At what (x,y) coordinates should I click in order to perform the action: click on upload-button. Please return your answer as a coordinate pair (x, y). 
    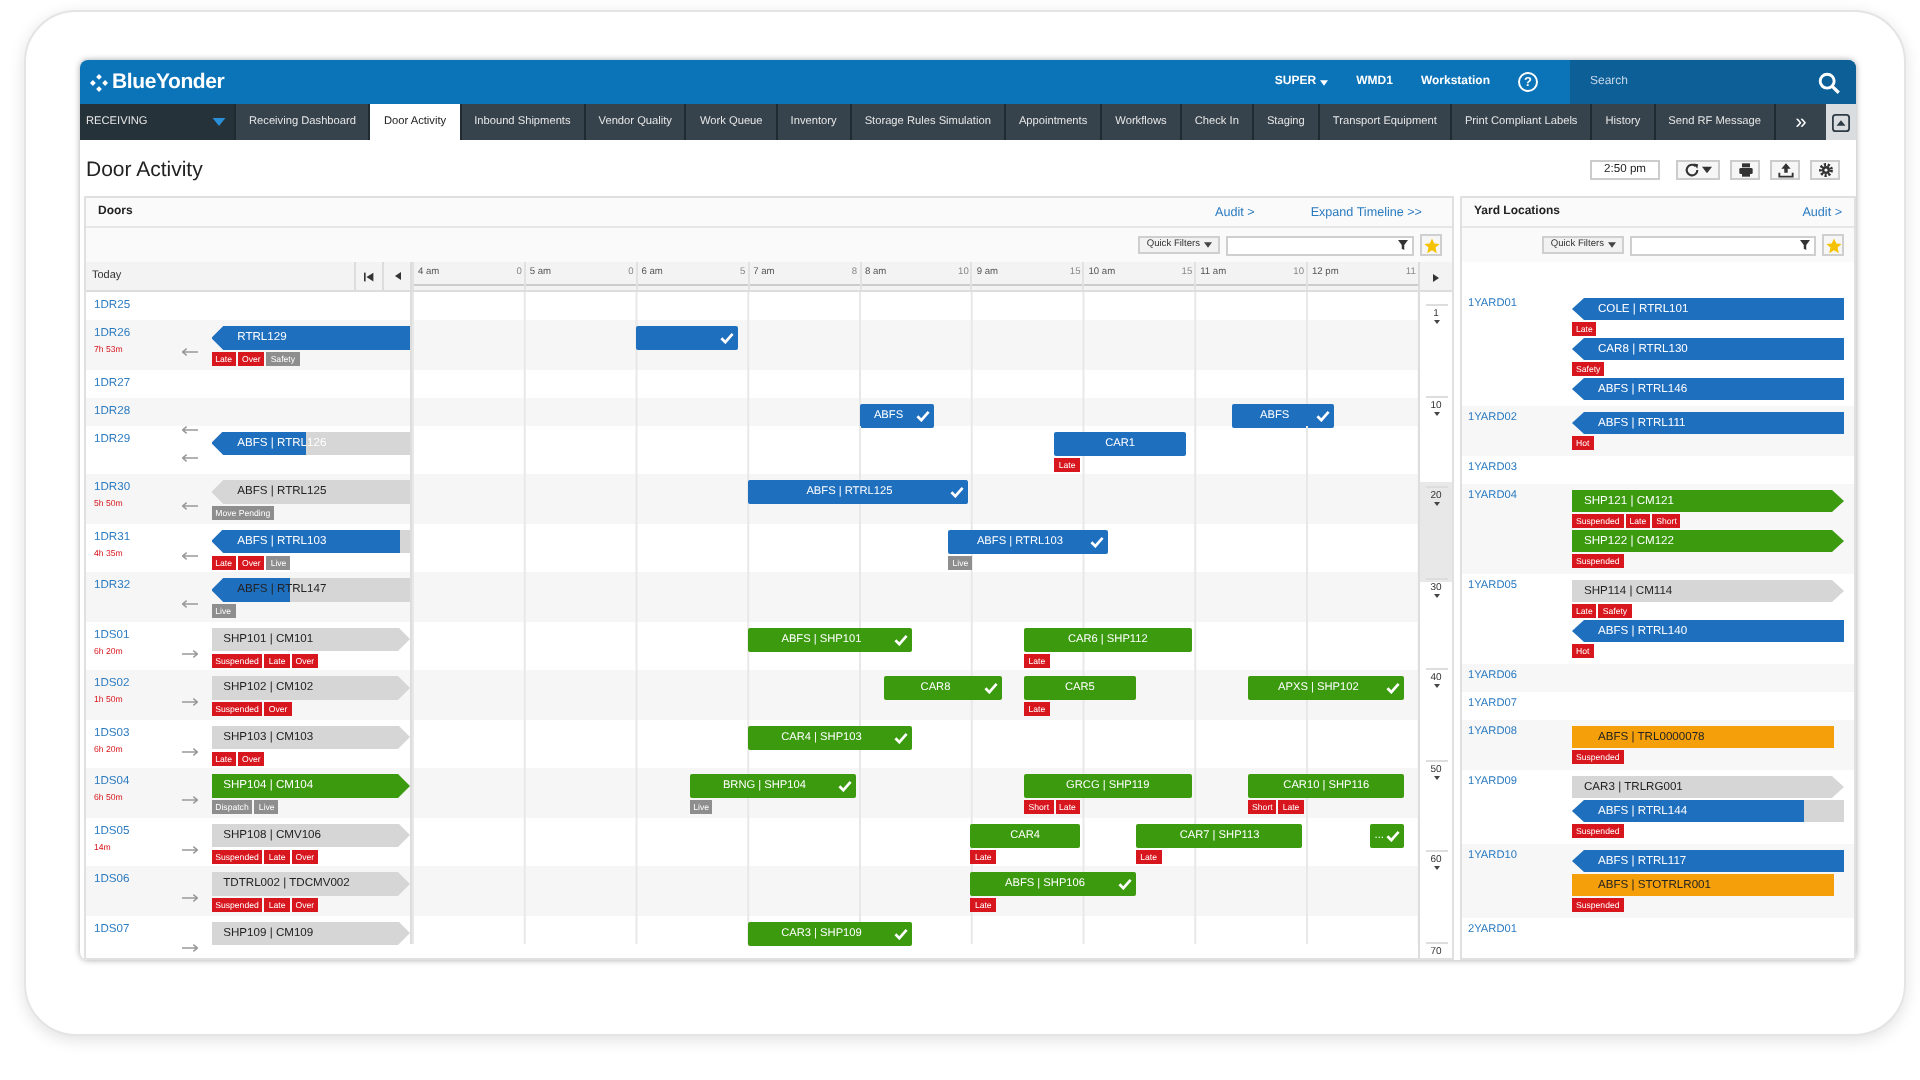
    Looking at the image, I should click on (1785, 170).